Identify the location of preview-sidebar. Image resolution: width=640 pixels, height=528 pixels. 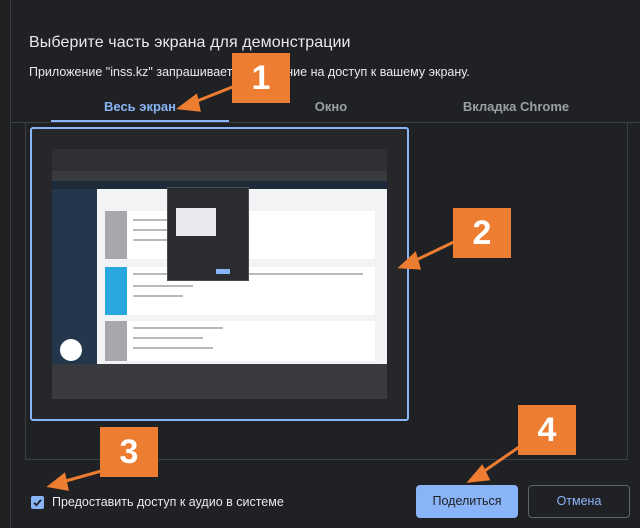
(74, 276).